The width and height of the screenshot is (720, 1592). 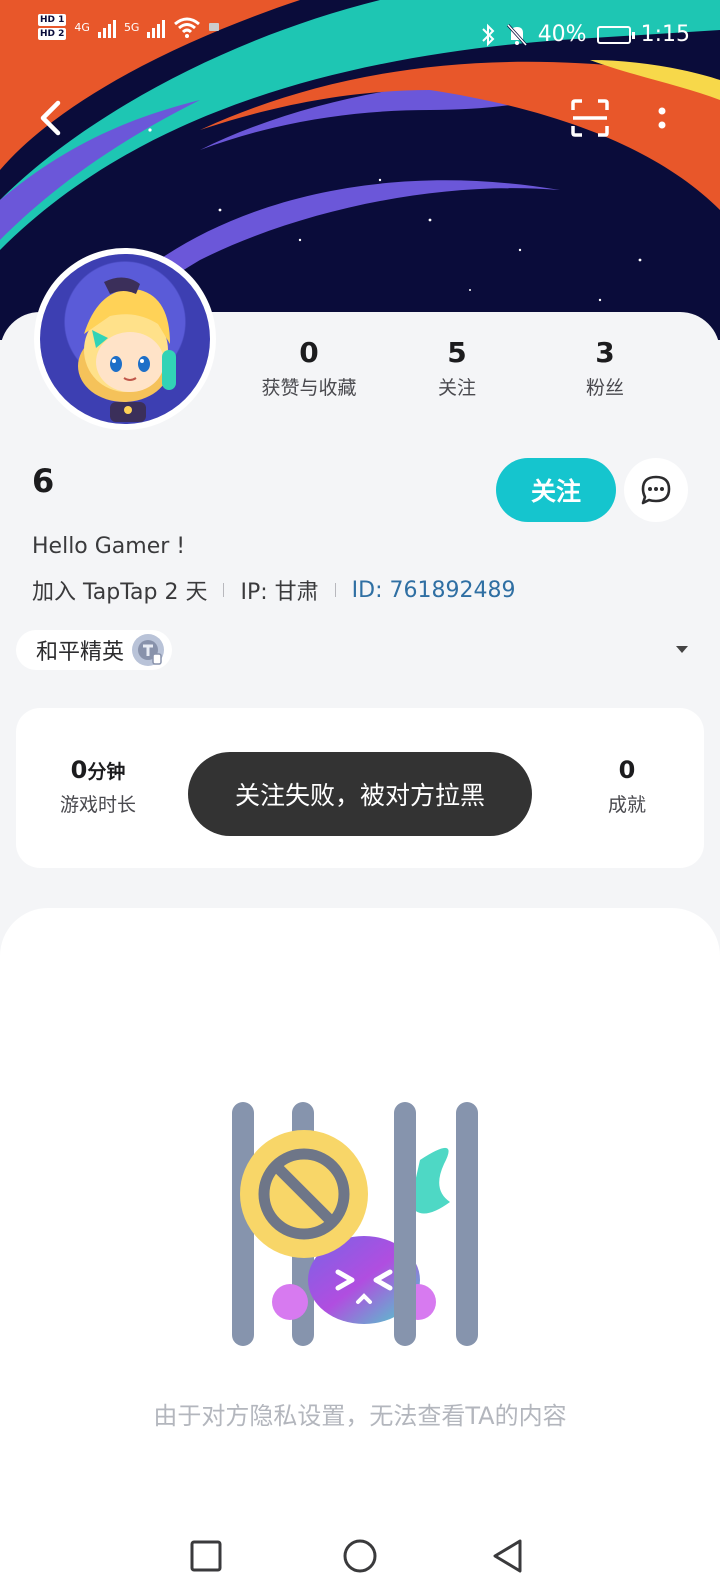 I want to click on avatar, so click(x=125, y=339).